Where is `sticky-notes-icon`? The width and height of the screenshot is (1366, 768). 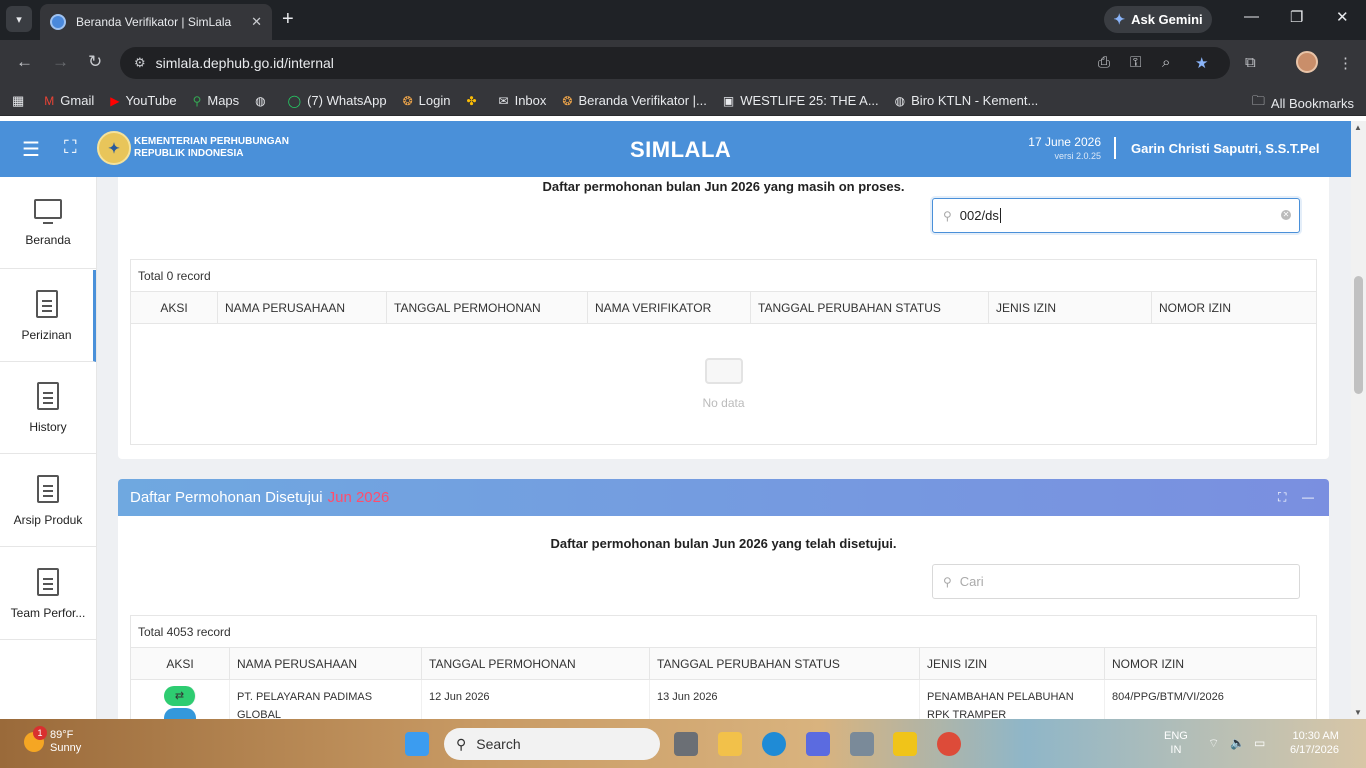
sticky-notes-icon is located at coordinates (905, 744).